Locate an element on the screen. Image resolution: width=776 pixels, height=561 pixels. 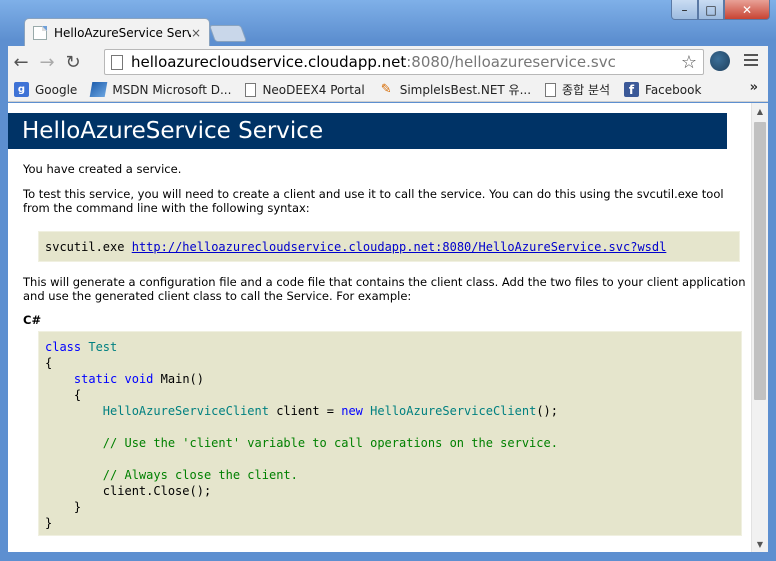
close-window-button: ✕ is located at coordinates (747, 10).